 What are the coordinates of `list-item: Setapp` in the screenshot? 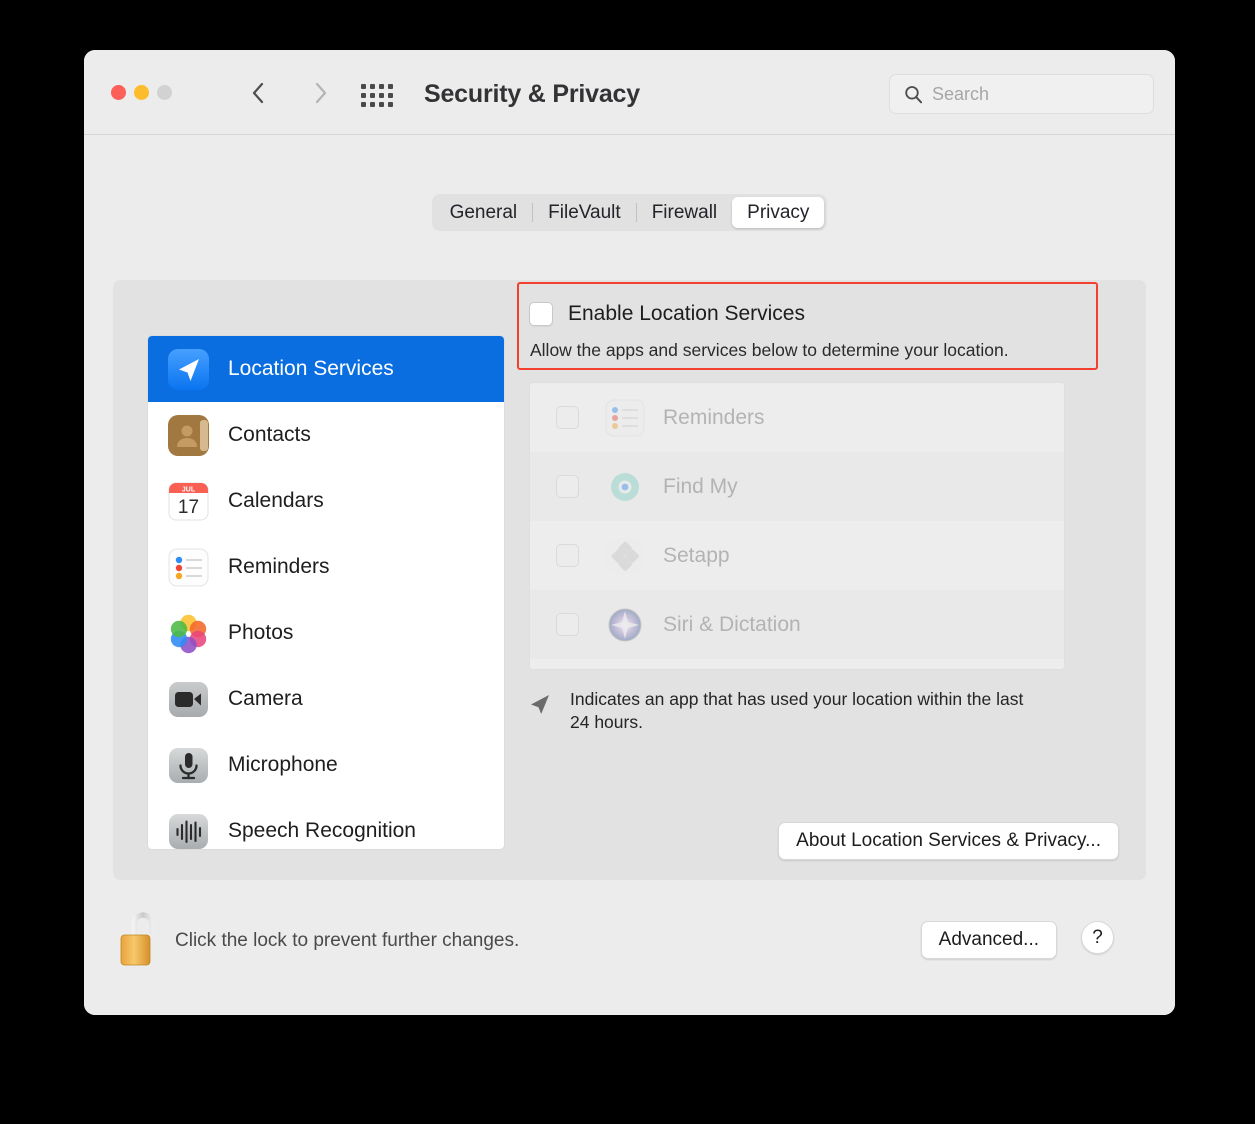 It's located at (797, 555).